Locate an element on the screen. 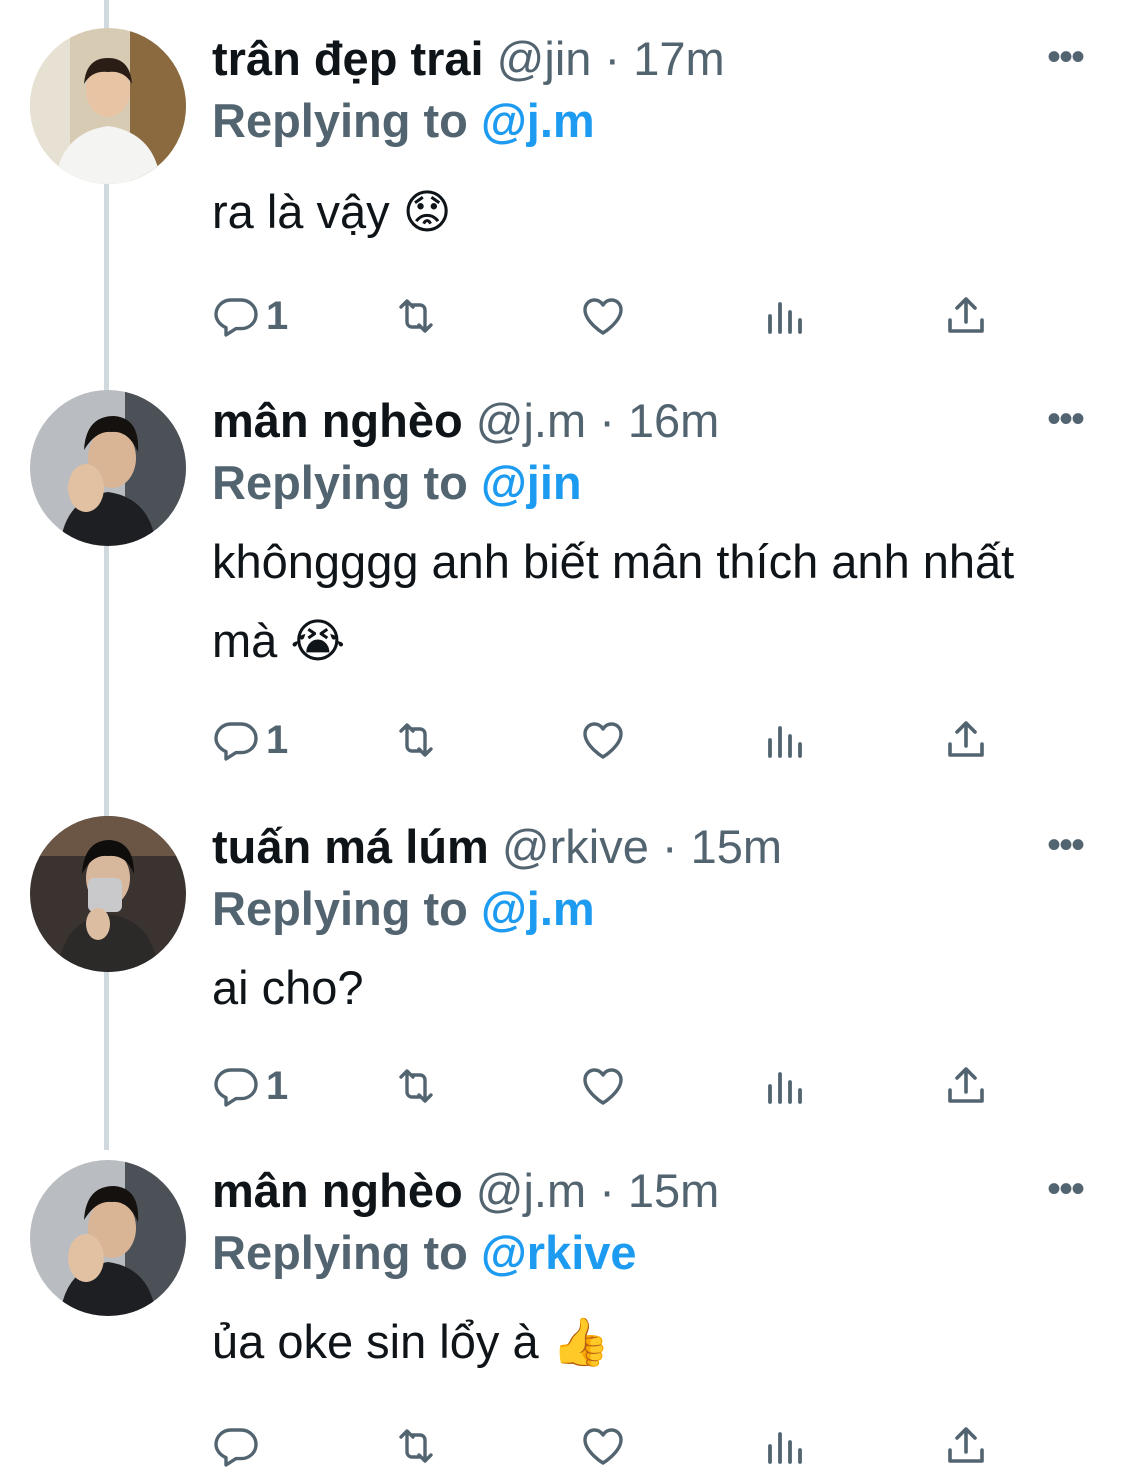 Image resolution: width=1125 pixels, height=1482 pixels. display-name: tuấn má lúm is located at coordinates (350, 846).